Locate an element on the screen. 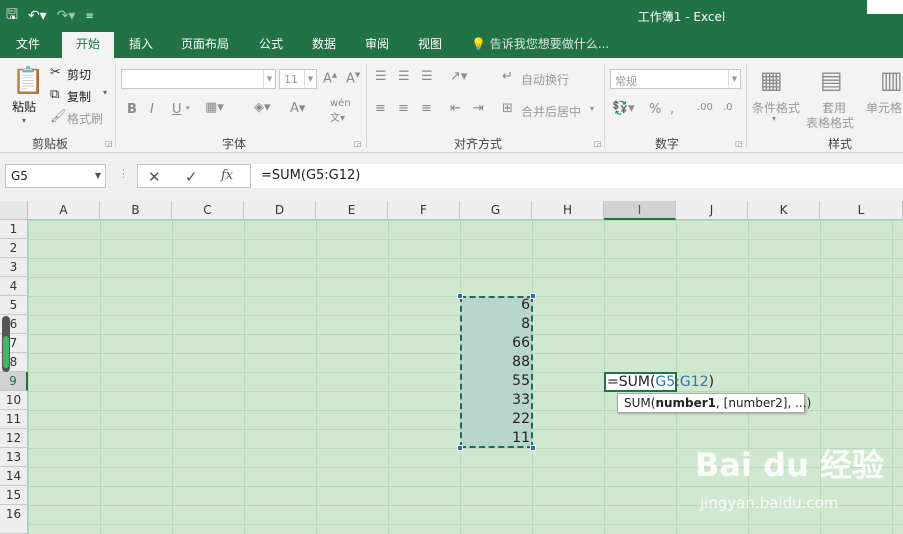 The image size is (903, 534). column-header-j: J is located at coordinates (712, 210).